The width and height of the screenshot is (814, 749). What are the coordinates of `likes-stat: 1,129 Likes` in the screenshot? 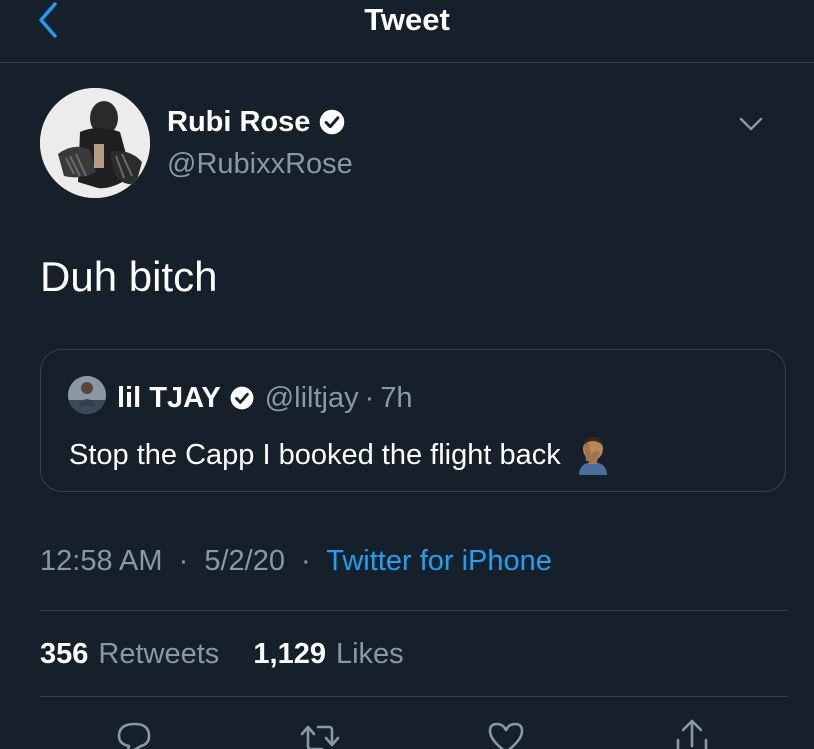 It's located at (328, 654).